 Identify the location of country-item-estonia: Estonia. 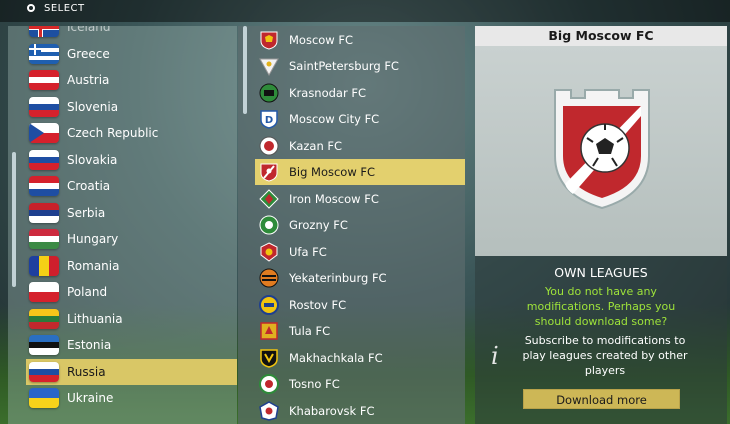
(131, 345).